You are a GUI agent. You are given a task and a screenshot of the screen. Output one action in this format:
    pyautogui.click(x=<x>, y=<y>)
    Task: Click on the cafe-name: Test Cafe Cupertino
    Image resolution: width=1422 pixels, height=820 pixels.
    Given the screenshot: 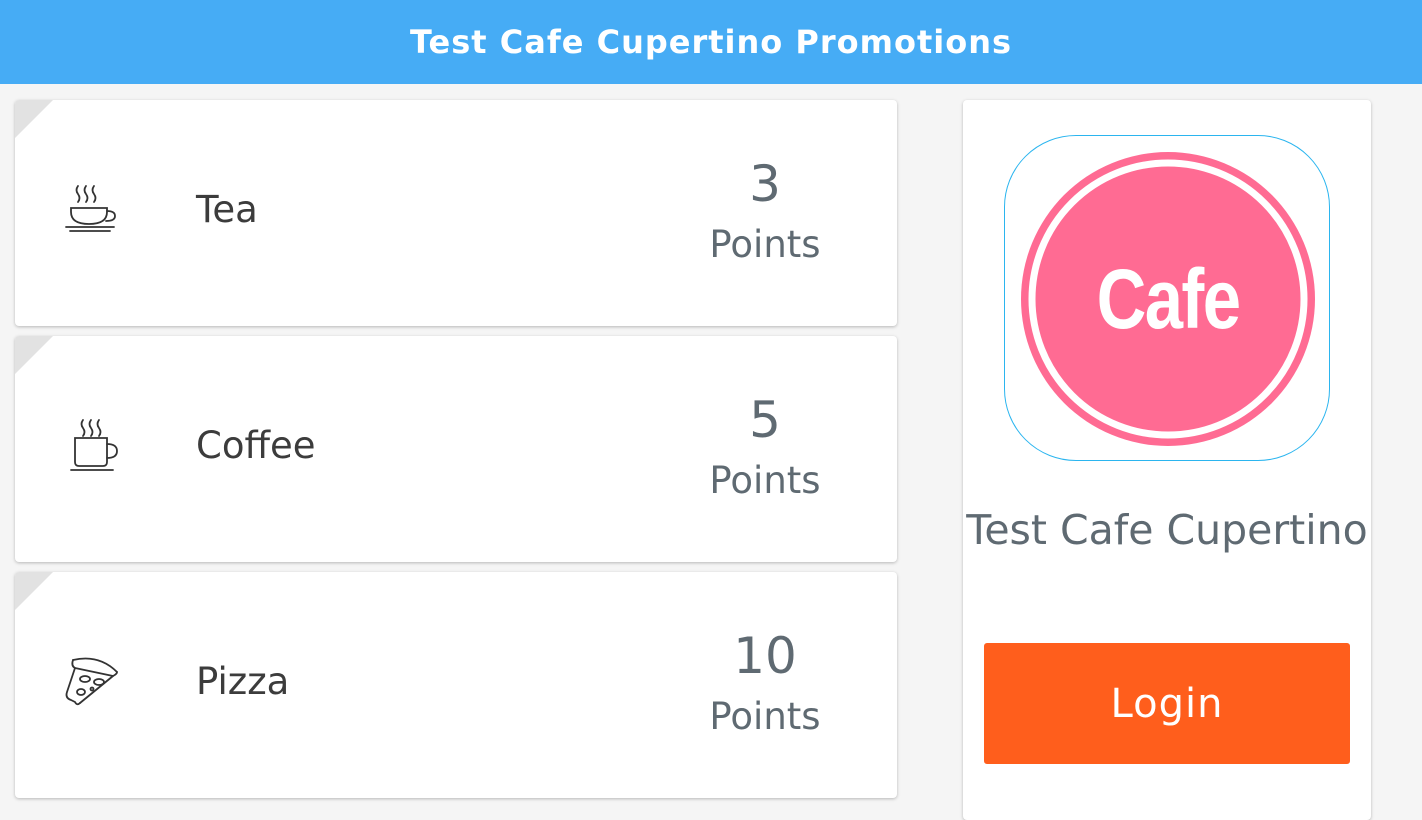 What is the action you would take?
    pyautogui.click(x=1167, y=530)
    